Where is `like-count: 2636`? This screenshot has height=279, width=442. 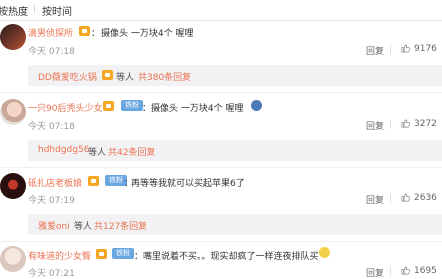 like-count: 2636 is located at coordinates (425, 198).